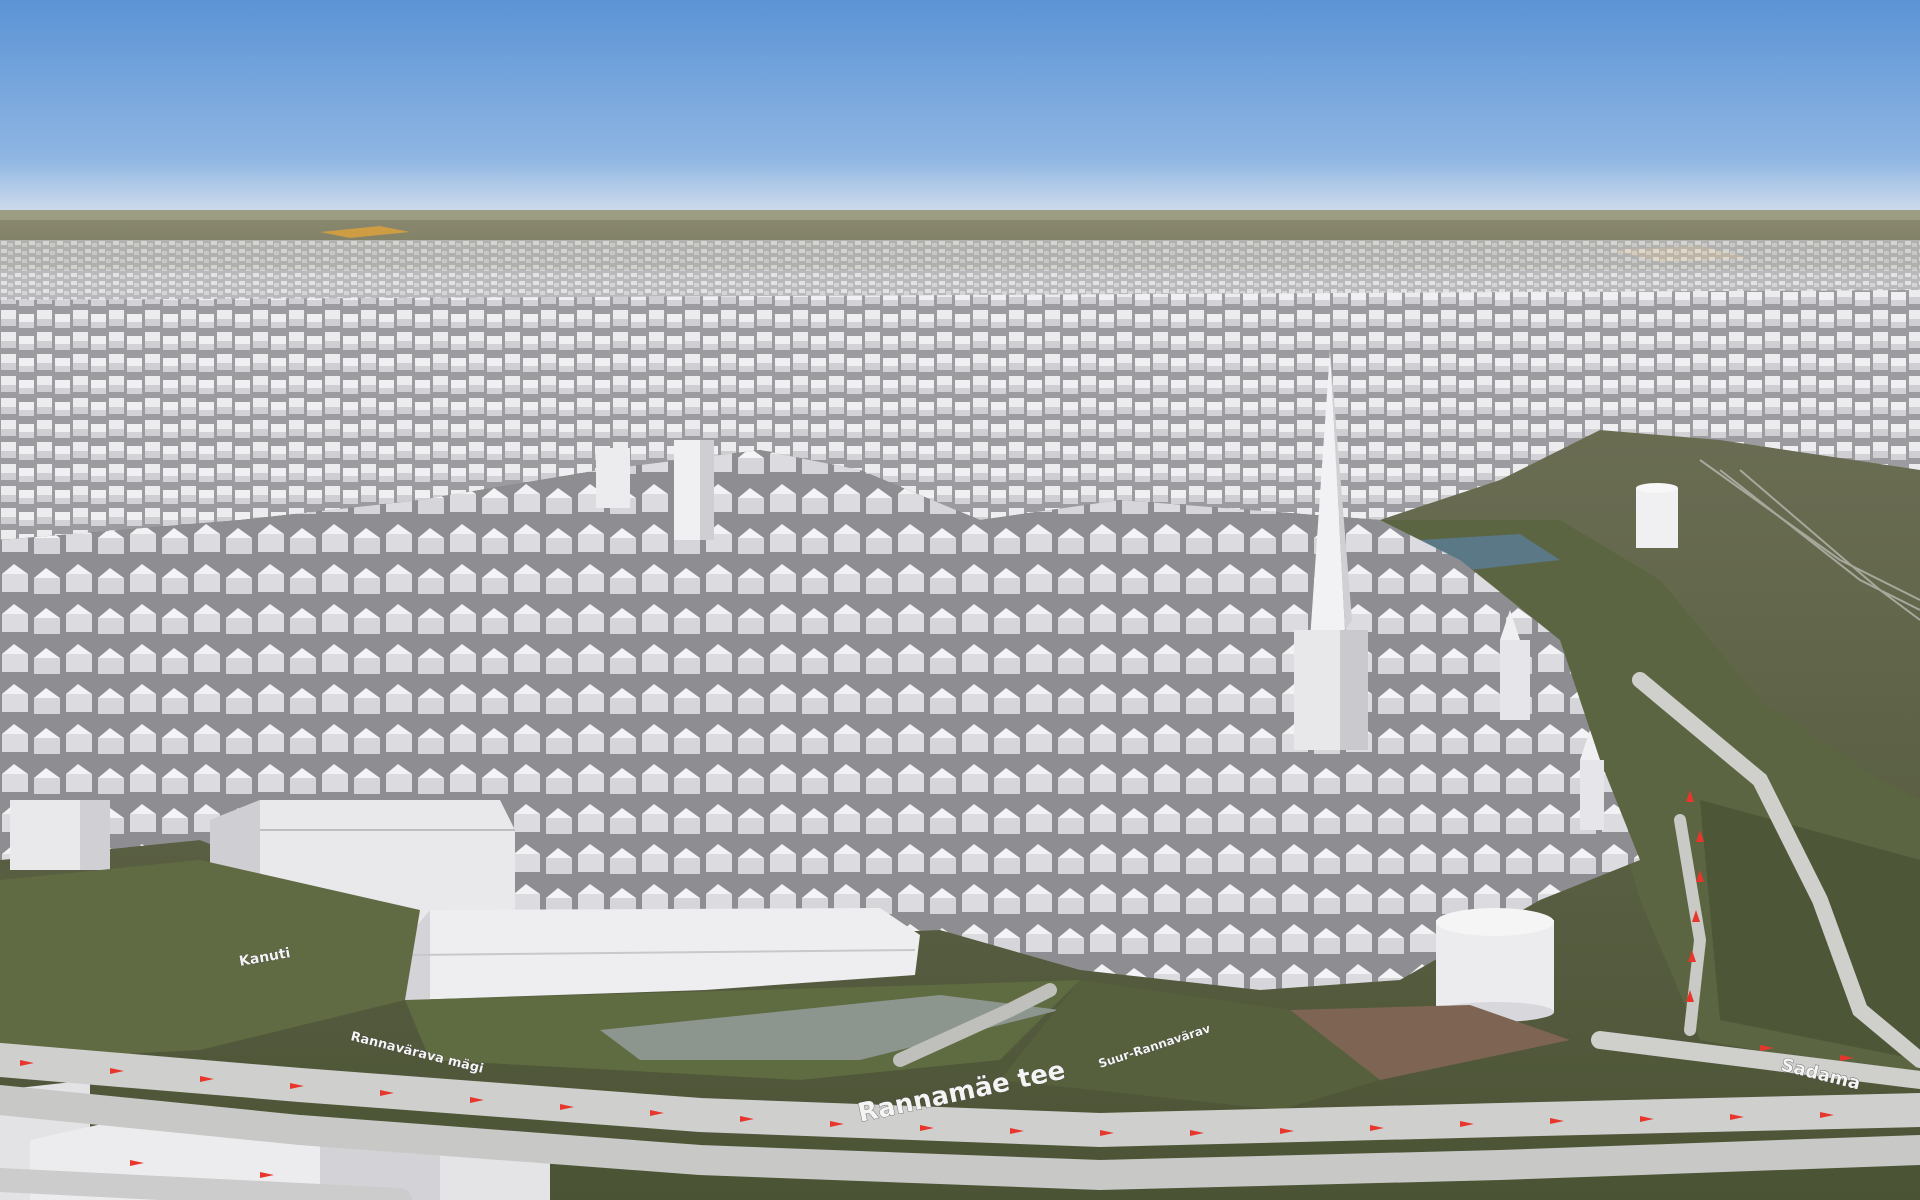  Describe the element at coordinates (1495, 965) in the screenshot. I see `round-tower` at that location.